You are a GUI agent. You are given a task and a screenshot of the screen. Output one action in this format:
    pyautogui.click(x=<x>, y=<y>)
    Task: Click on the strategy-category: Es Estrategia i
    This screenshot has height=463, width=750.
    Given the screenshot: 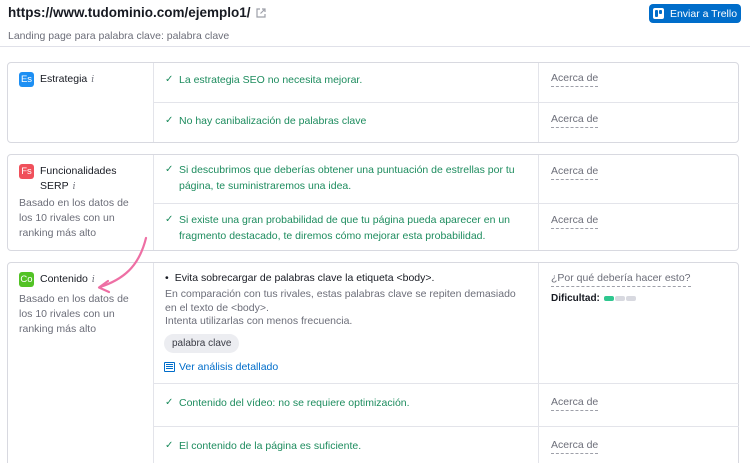 What is the action you would take?
    pyautogui.click(x=81, y=102)
    